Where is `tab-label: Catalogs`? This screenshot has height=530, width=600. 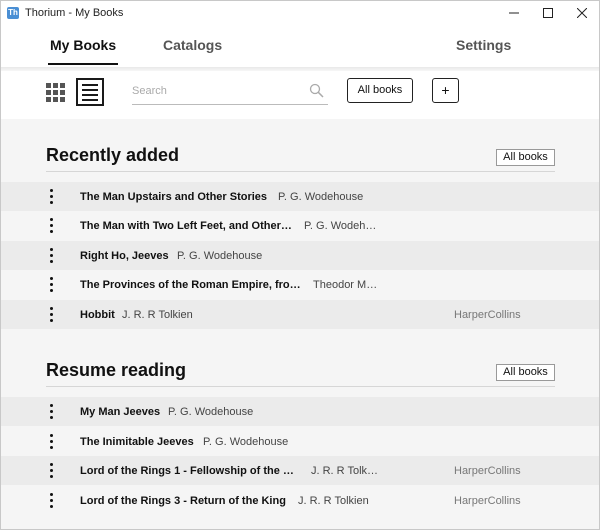
tab-label: Catalogs is located at coordinates (193, 45).